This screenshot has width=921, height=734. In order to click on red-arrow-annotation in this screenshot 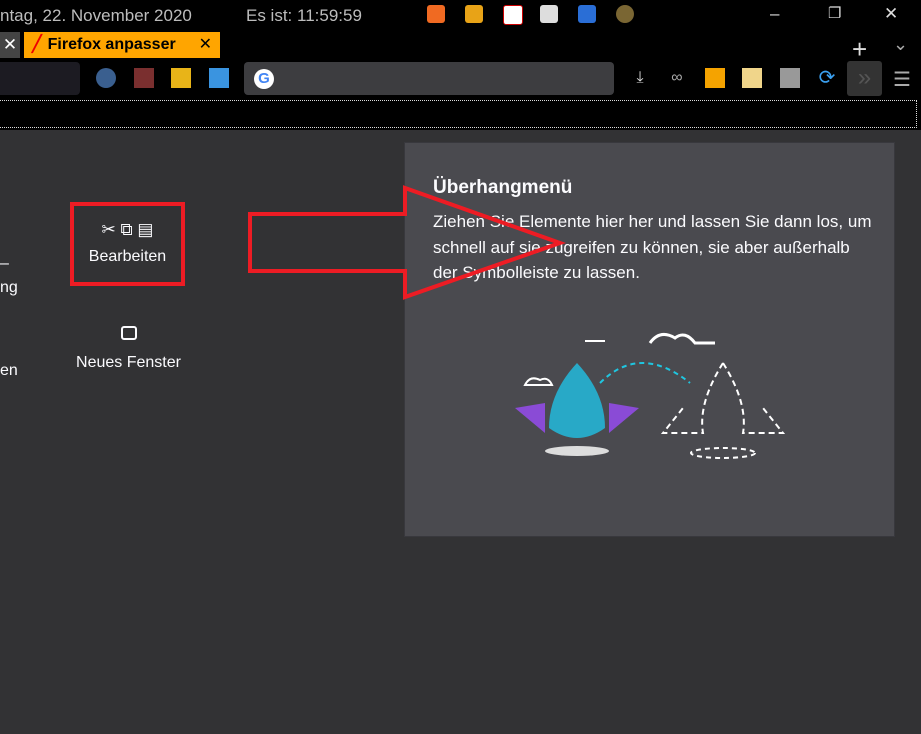, I will do `click(407, 242)`.